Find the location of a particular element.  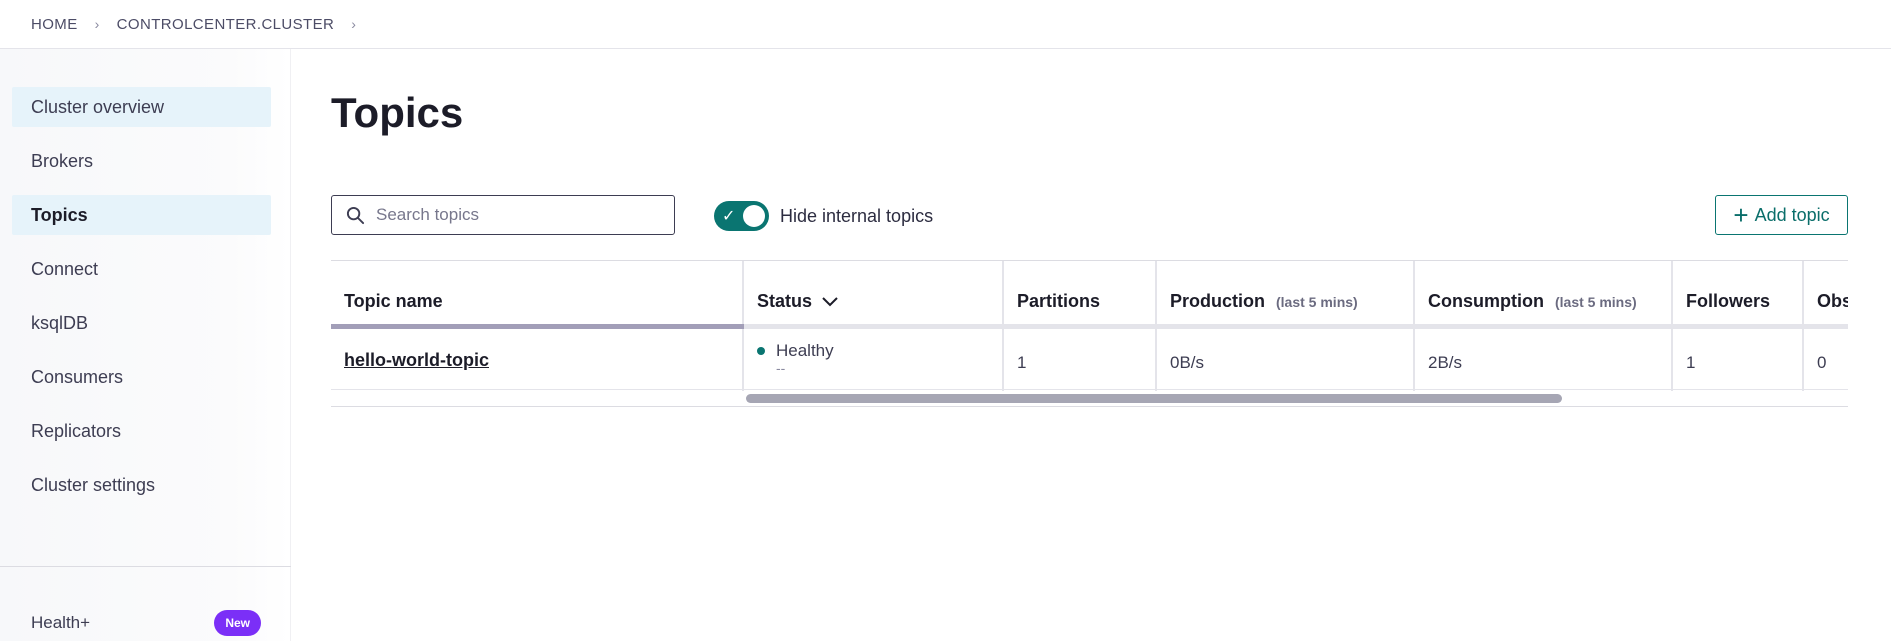

sidebar-divider is located at coordinates (145, 566).